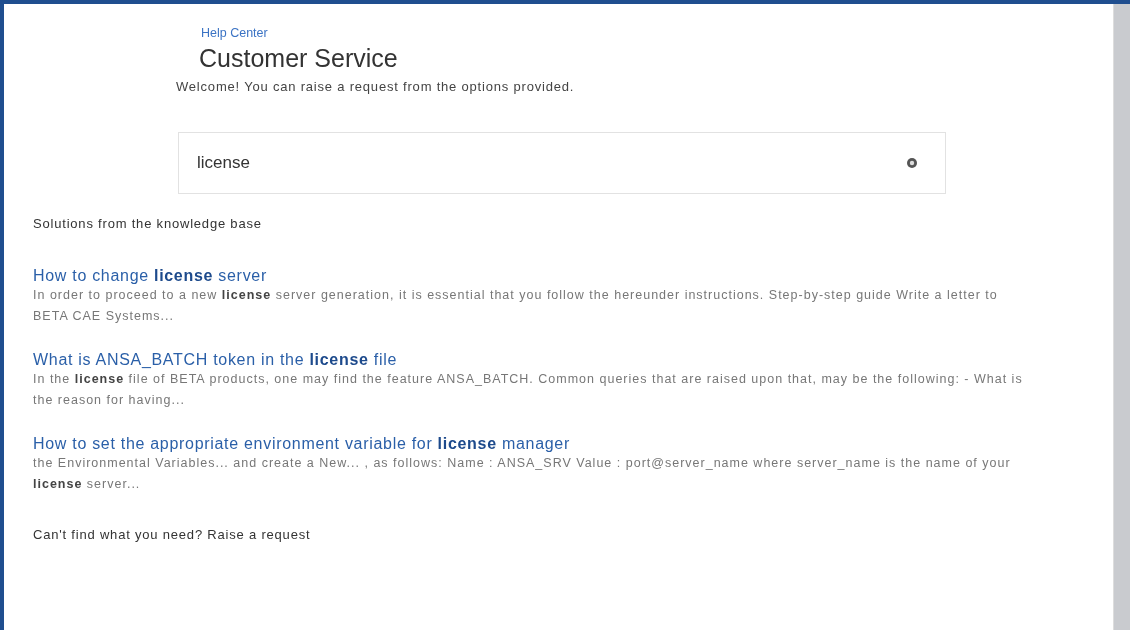 The width and height of the screenshot is (1130, 630). What do you see at coordinates (172, 534) in the screenshot?
I see `raise-request-text: Can't find what you need? Raise a request` at bounding box center [172, 534].